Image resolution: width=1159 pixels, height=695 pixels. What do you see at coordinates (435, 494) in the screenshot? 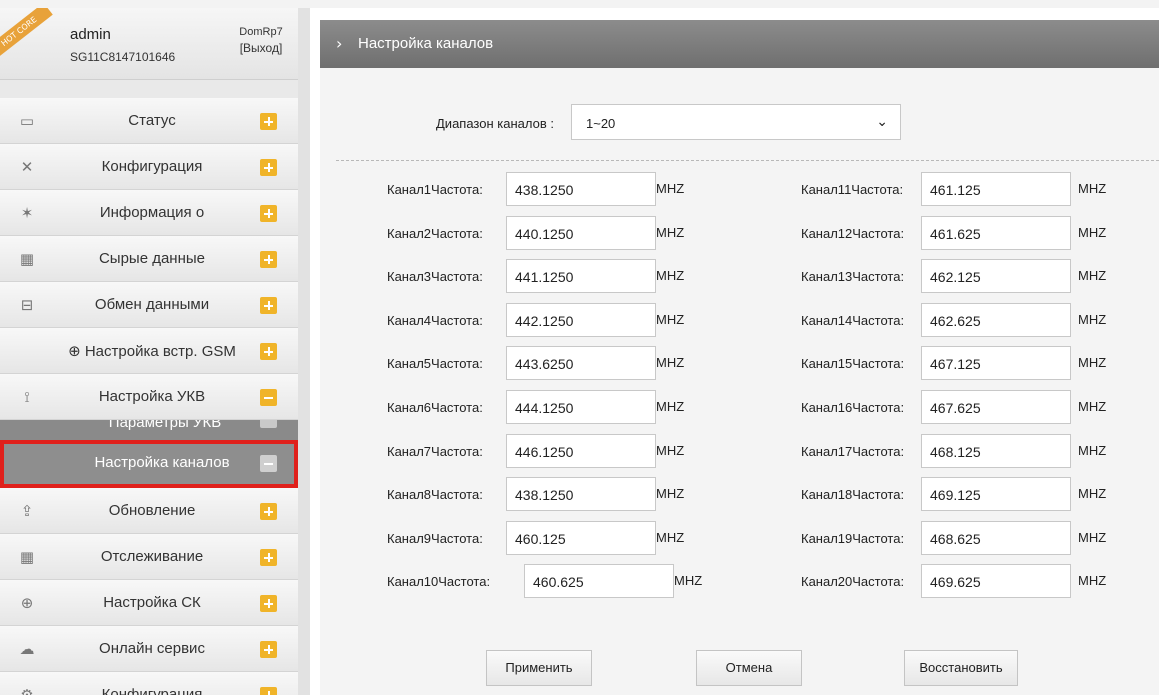
I see `channel-label: Канал8Частота:` at bounding box center [435, 494].